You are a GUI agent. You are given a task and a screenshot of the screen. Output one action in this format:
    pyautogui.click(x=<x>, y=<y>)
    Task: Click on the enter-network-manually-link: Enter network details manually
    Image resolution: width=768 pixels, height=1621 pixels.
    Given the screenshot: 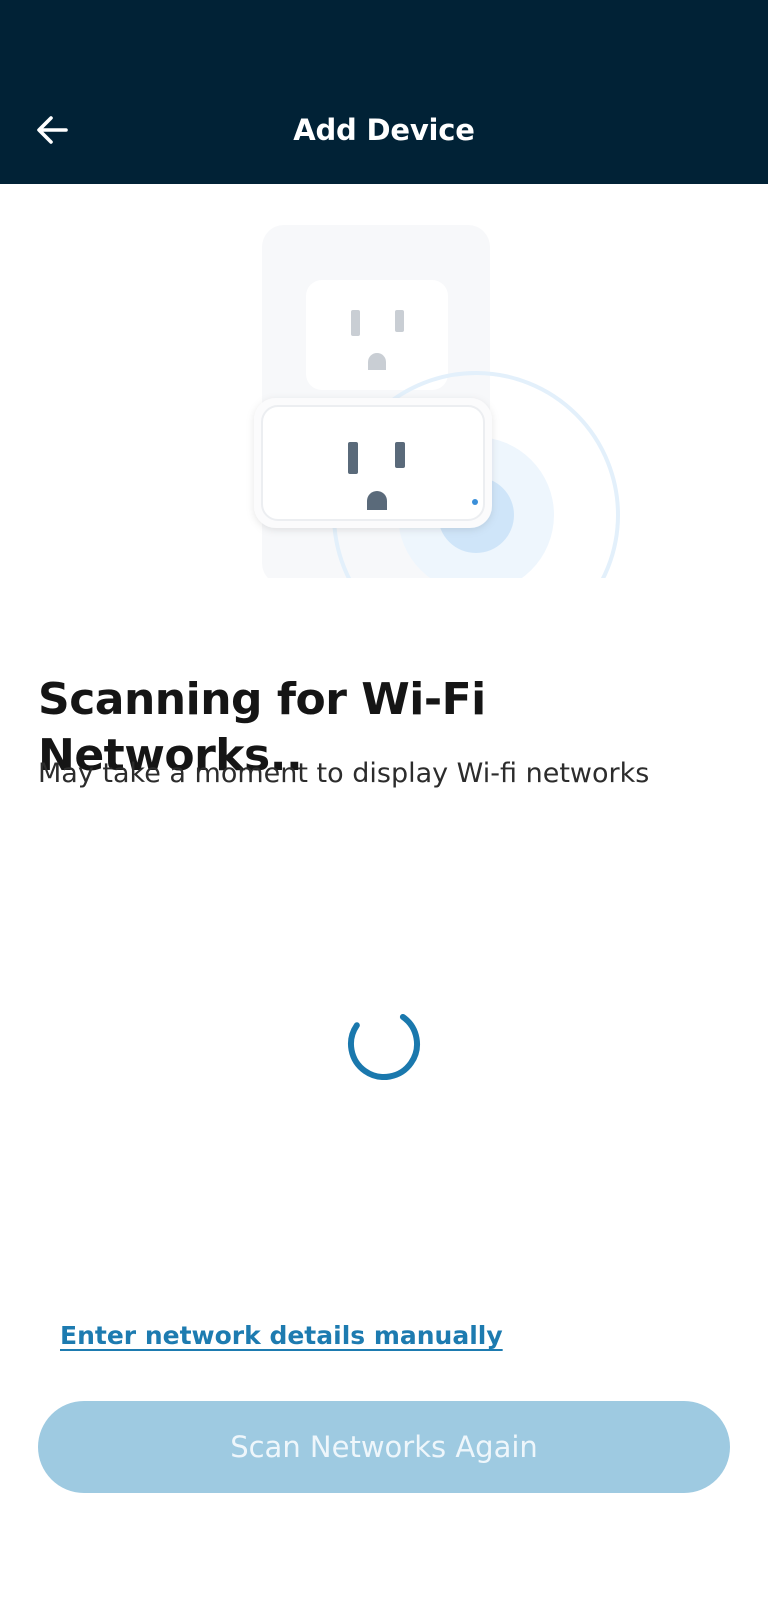 What is the action you would take?
    pyautogui.click(x=281, y=1336)
    